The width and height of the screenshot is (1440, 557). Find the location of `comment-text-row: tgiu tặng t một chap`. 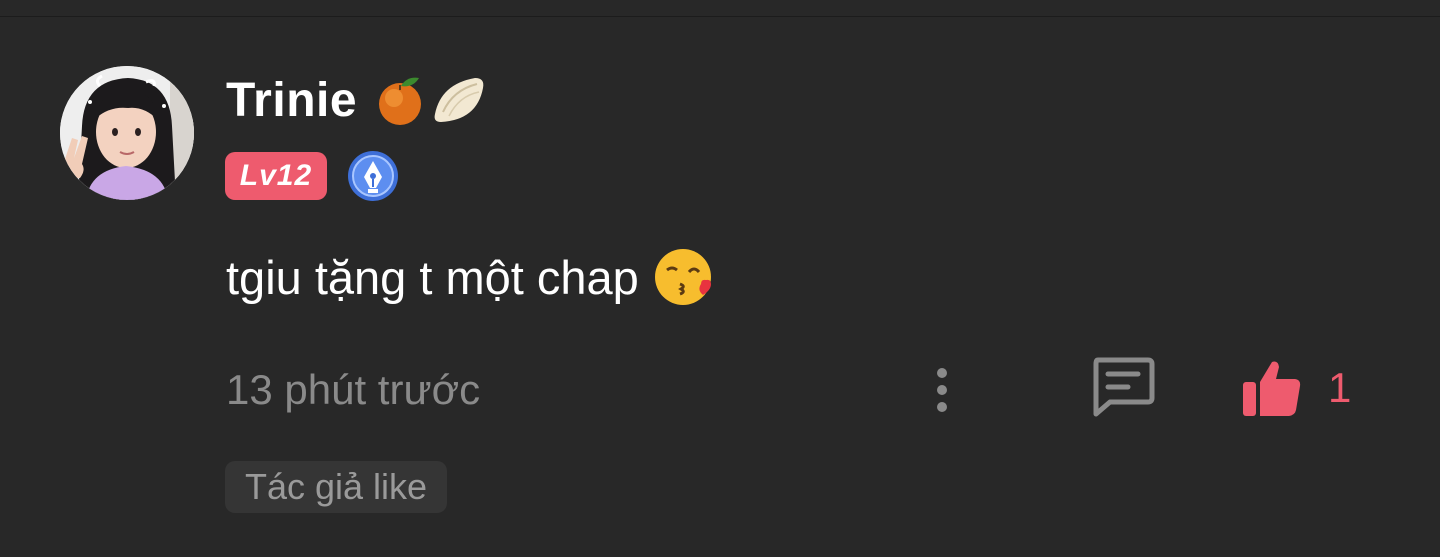

comment-text-row: tgiu tặng t một chap is located at coordinates (470, 277).